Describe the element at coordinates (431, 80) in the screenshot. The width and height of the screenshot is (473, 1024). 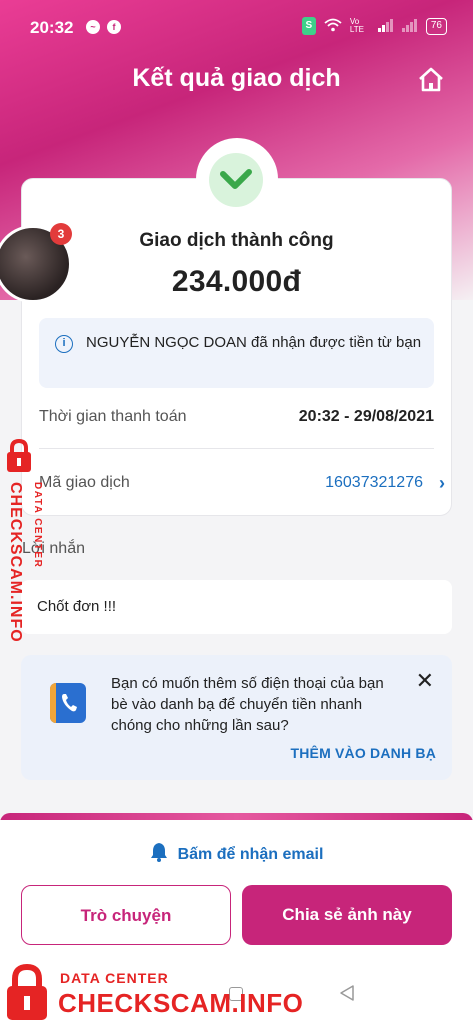
I see `home-icon` at that location.